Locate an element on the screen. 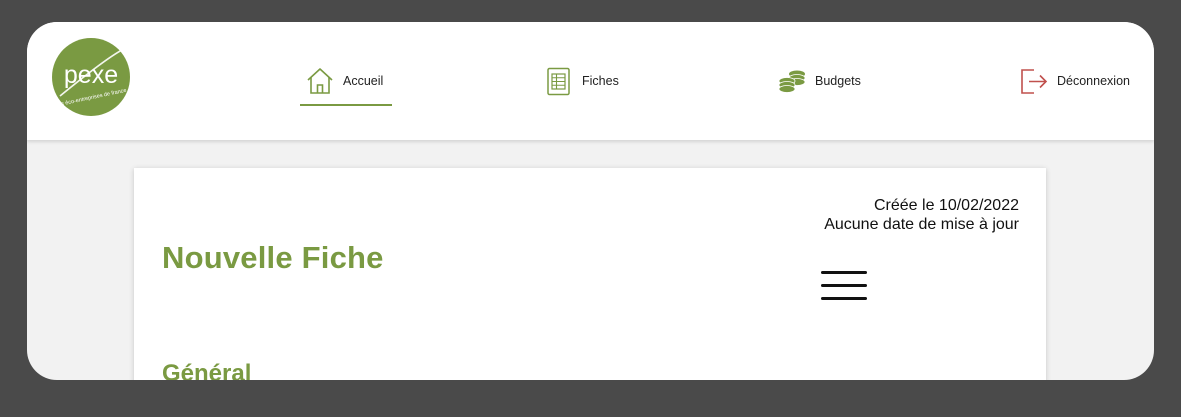 This screenshot has width=1181, height=417. nav-label-budgets: Budgets is located at coordinates (838, 81).